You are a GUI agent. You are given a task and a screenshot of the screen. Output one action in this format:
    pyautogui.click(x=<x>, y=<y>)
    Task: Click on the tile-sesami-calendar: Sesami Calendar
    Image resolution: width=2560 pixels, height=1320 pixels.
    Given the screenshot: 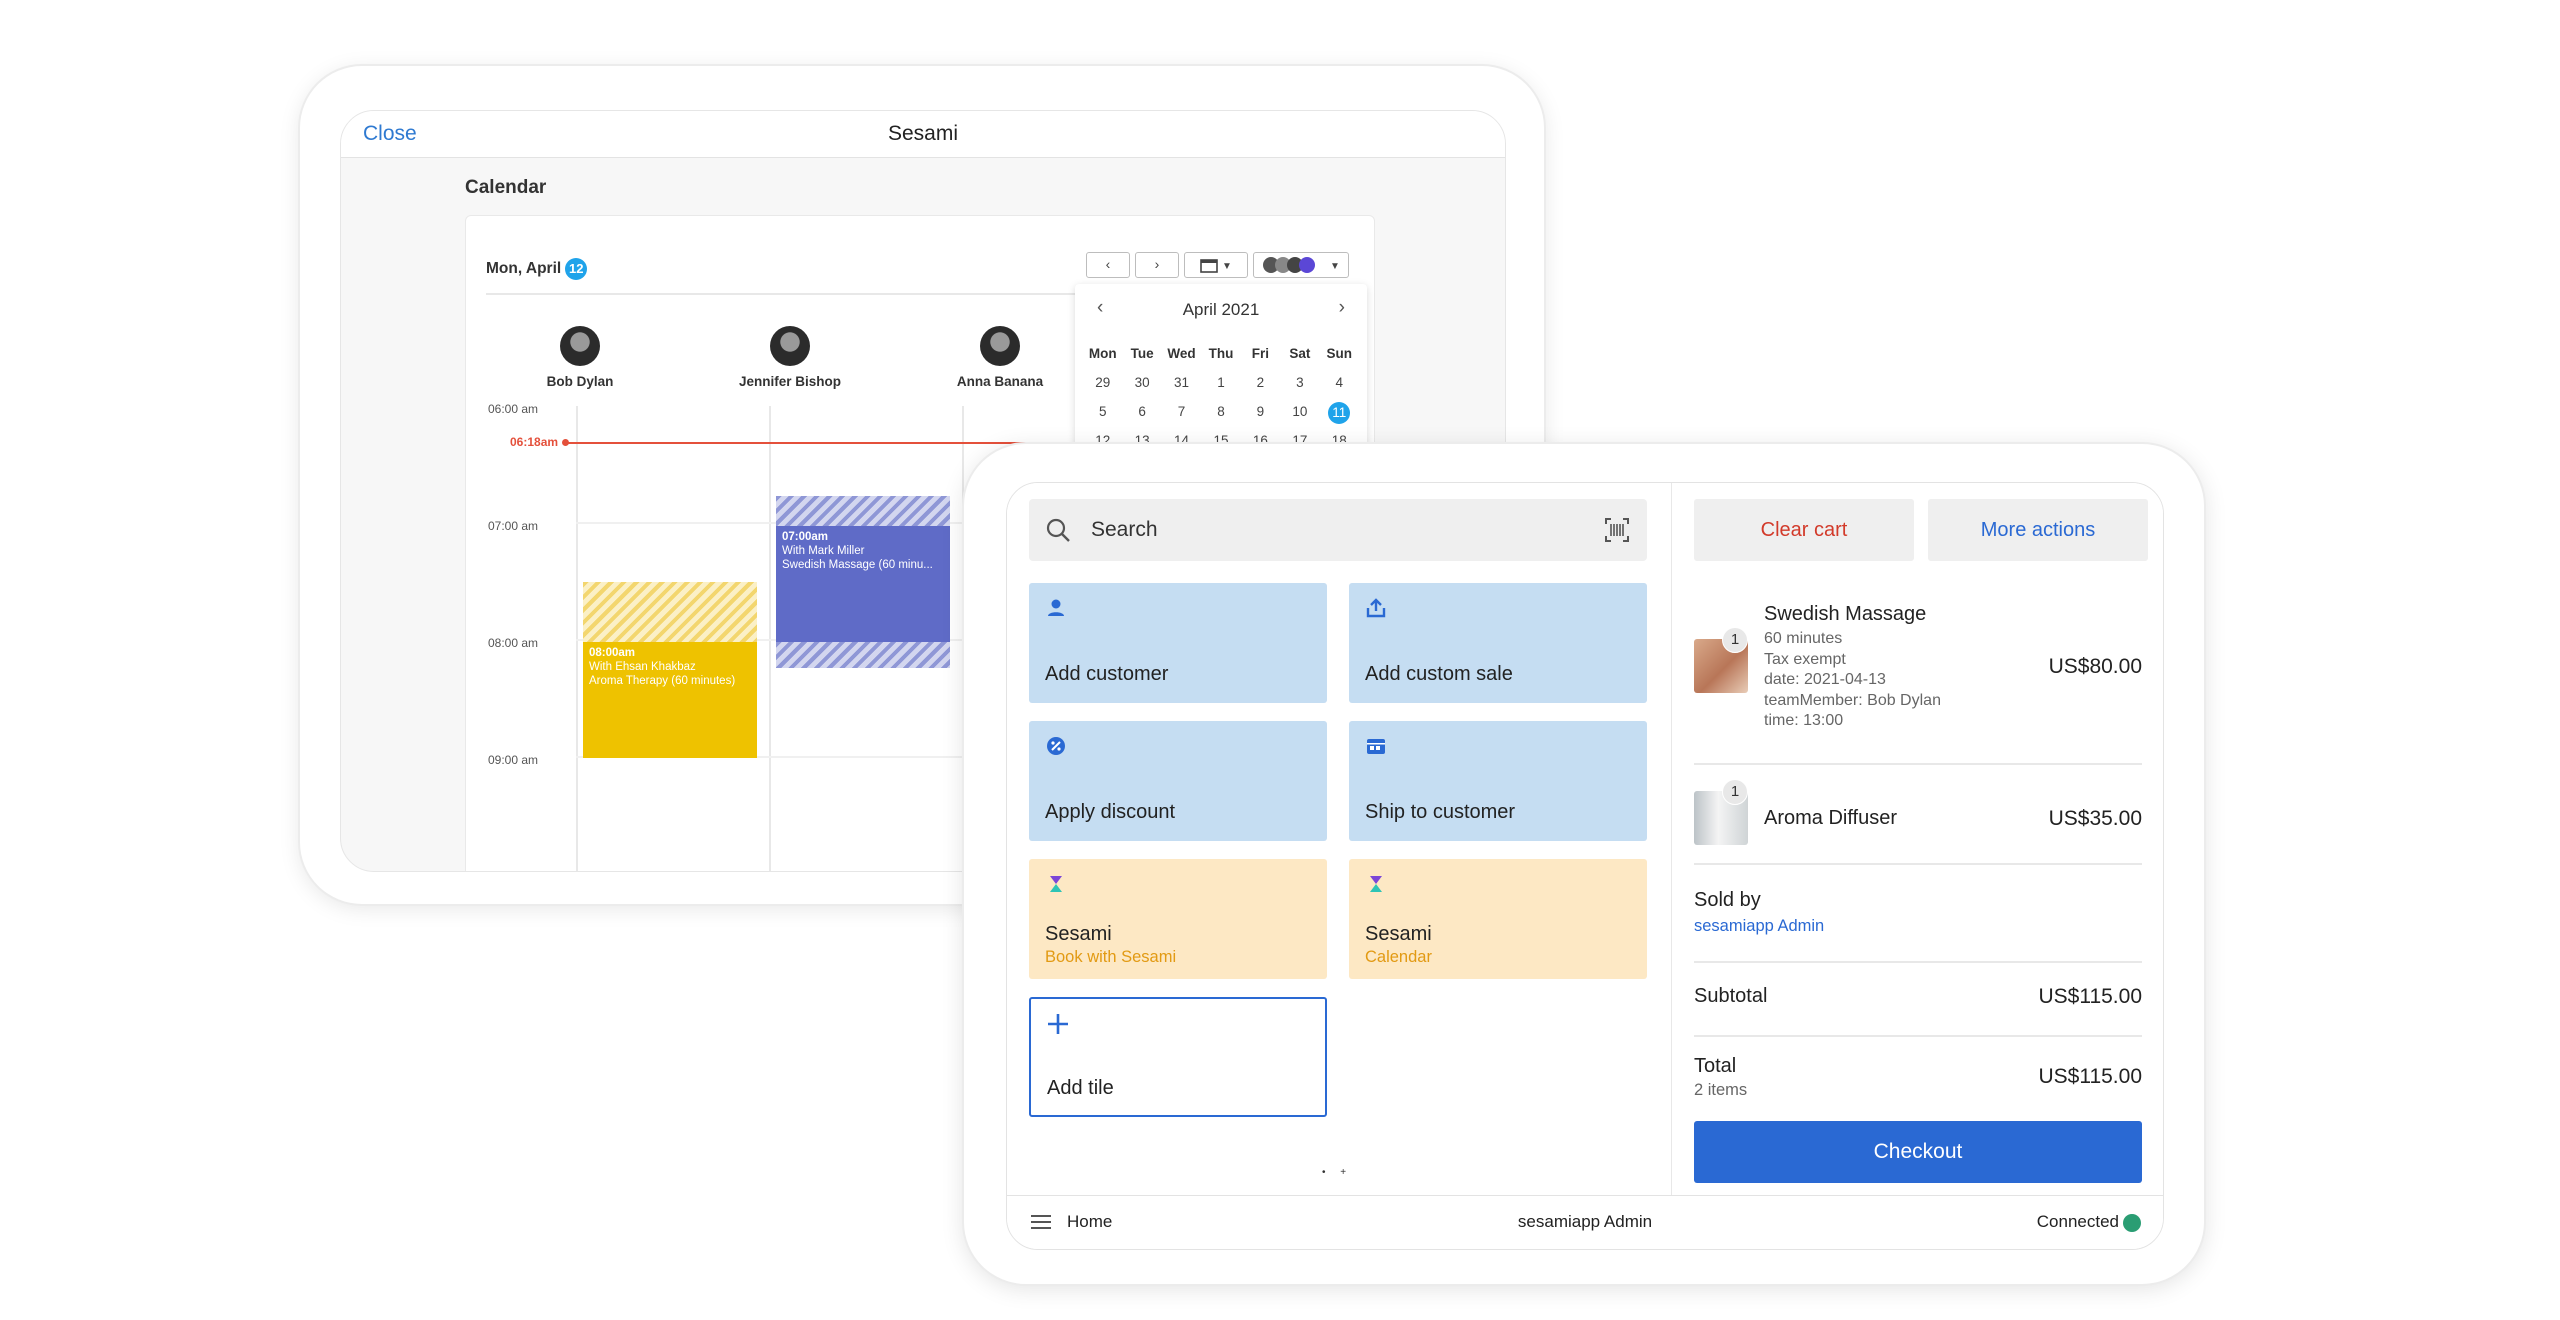 What is the action you would take?
    pyautogui.click(x=1498, y=919)
    